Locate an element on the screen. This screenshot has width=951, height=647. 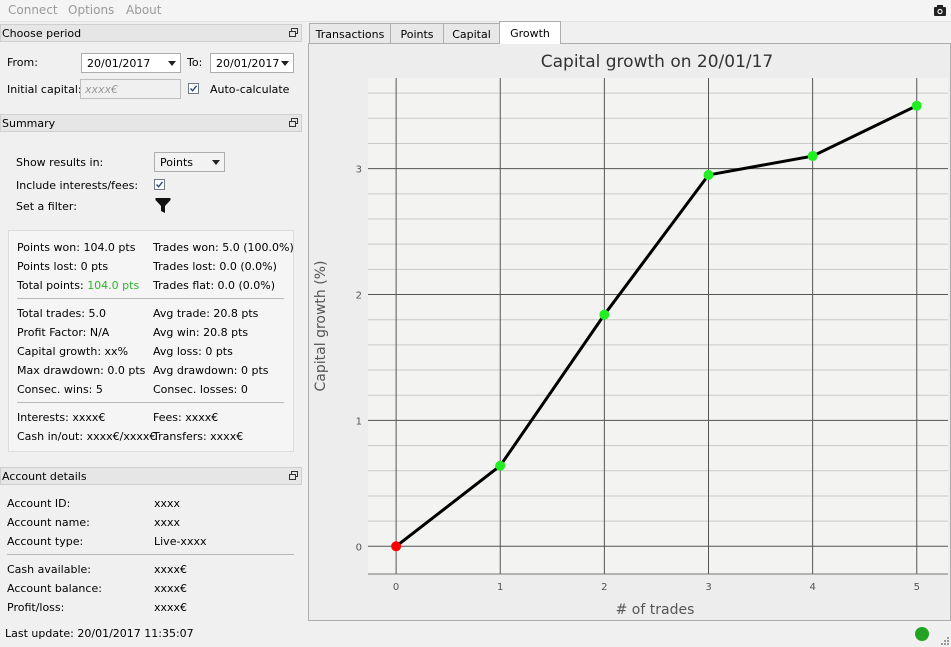
menu-connect: Connect is located at coordinates (33, 10).